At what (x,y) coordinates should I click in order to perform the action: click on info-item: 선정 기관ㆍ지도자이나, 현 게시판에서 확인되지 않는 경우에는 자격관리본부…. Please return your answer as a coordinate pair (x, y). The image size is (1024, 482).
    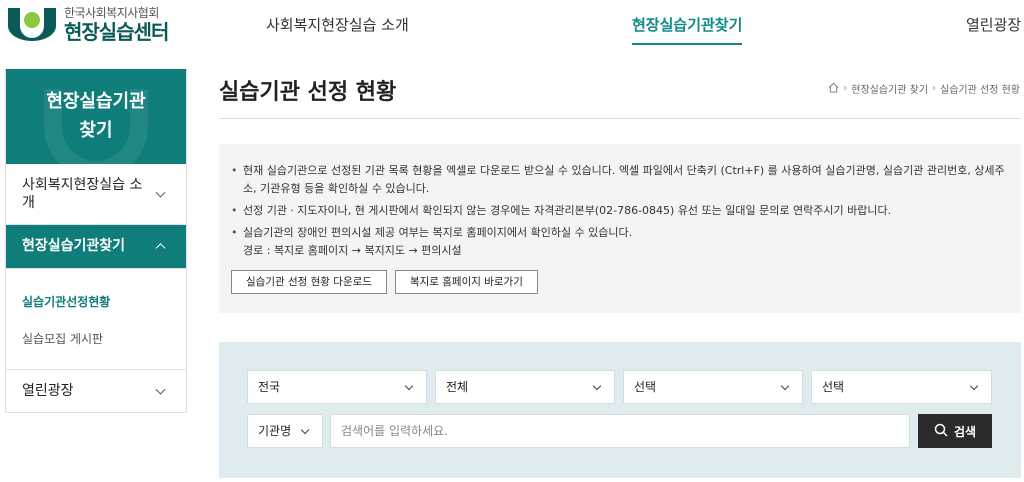
    Looking at the image, I should click on (619, 211).